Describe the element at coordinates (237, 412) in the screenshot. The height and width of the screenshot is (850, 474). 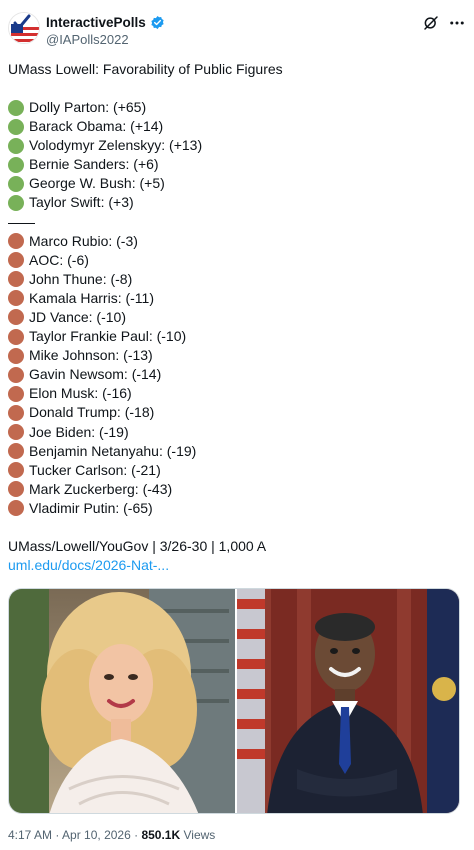
I see `negative-item: Donald Trump: (-18)` at that location.